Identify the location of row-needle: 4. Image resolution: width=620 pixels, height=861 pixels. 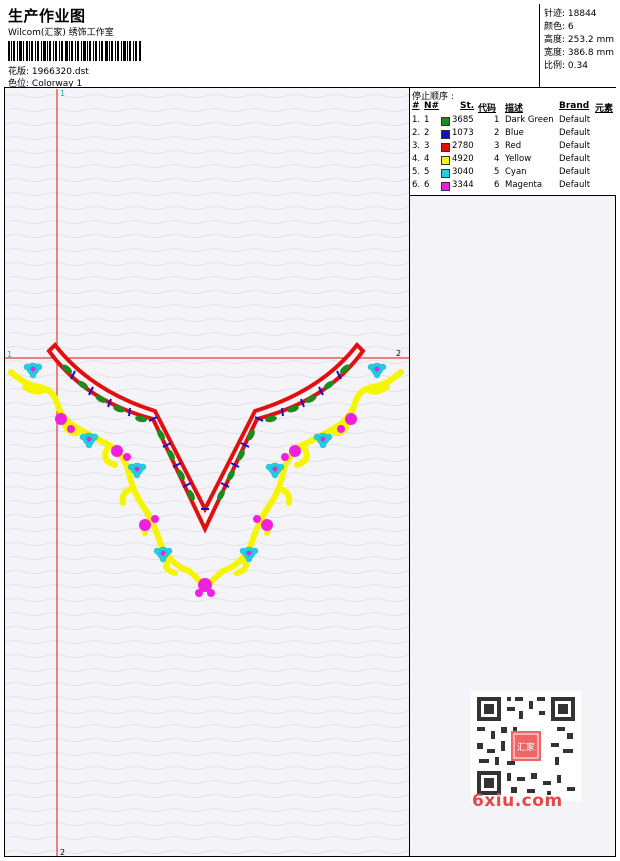
(427, 159).